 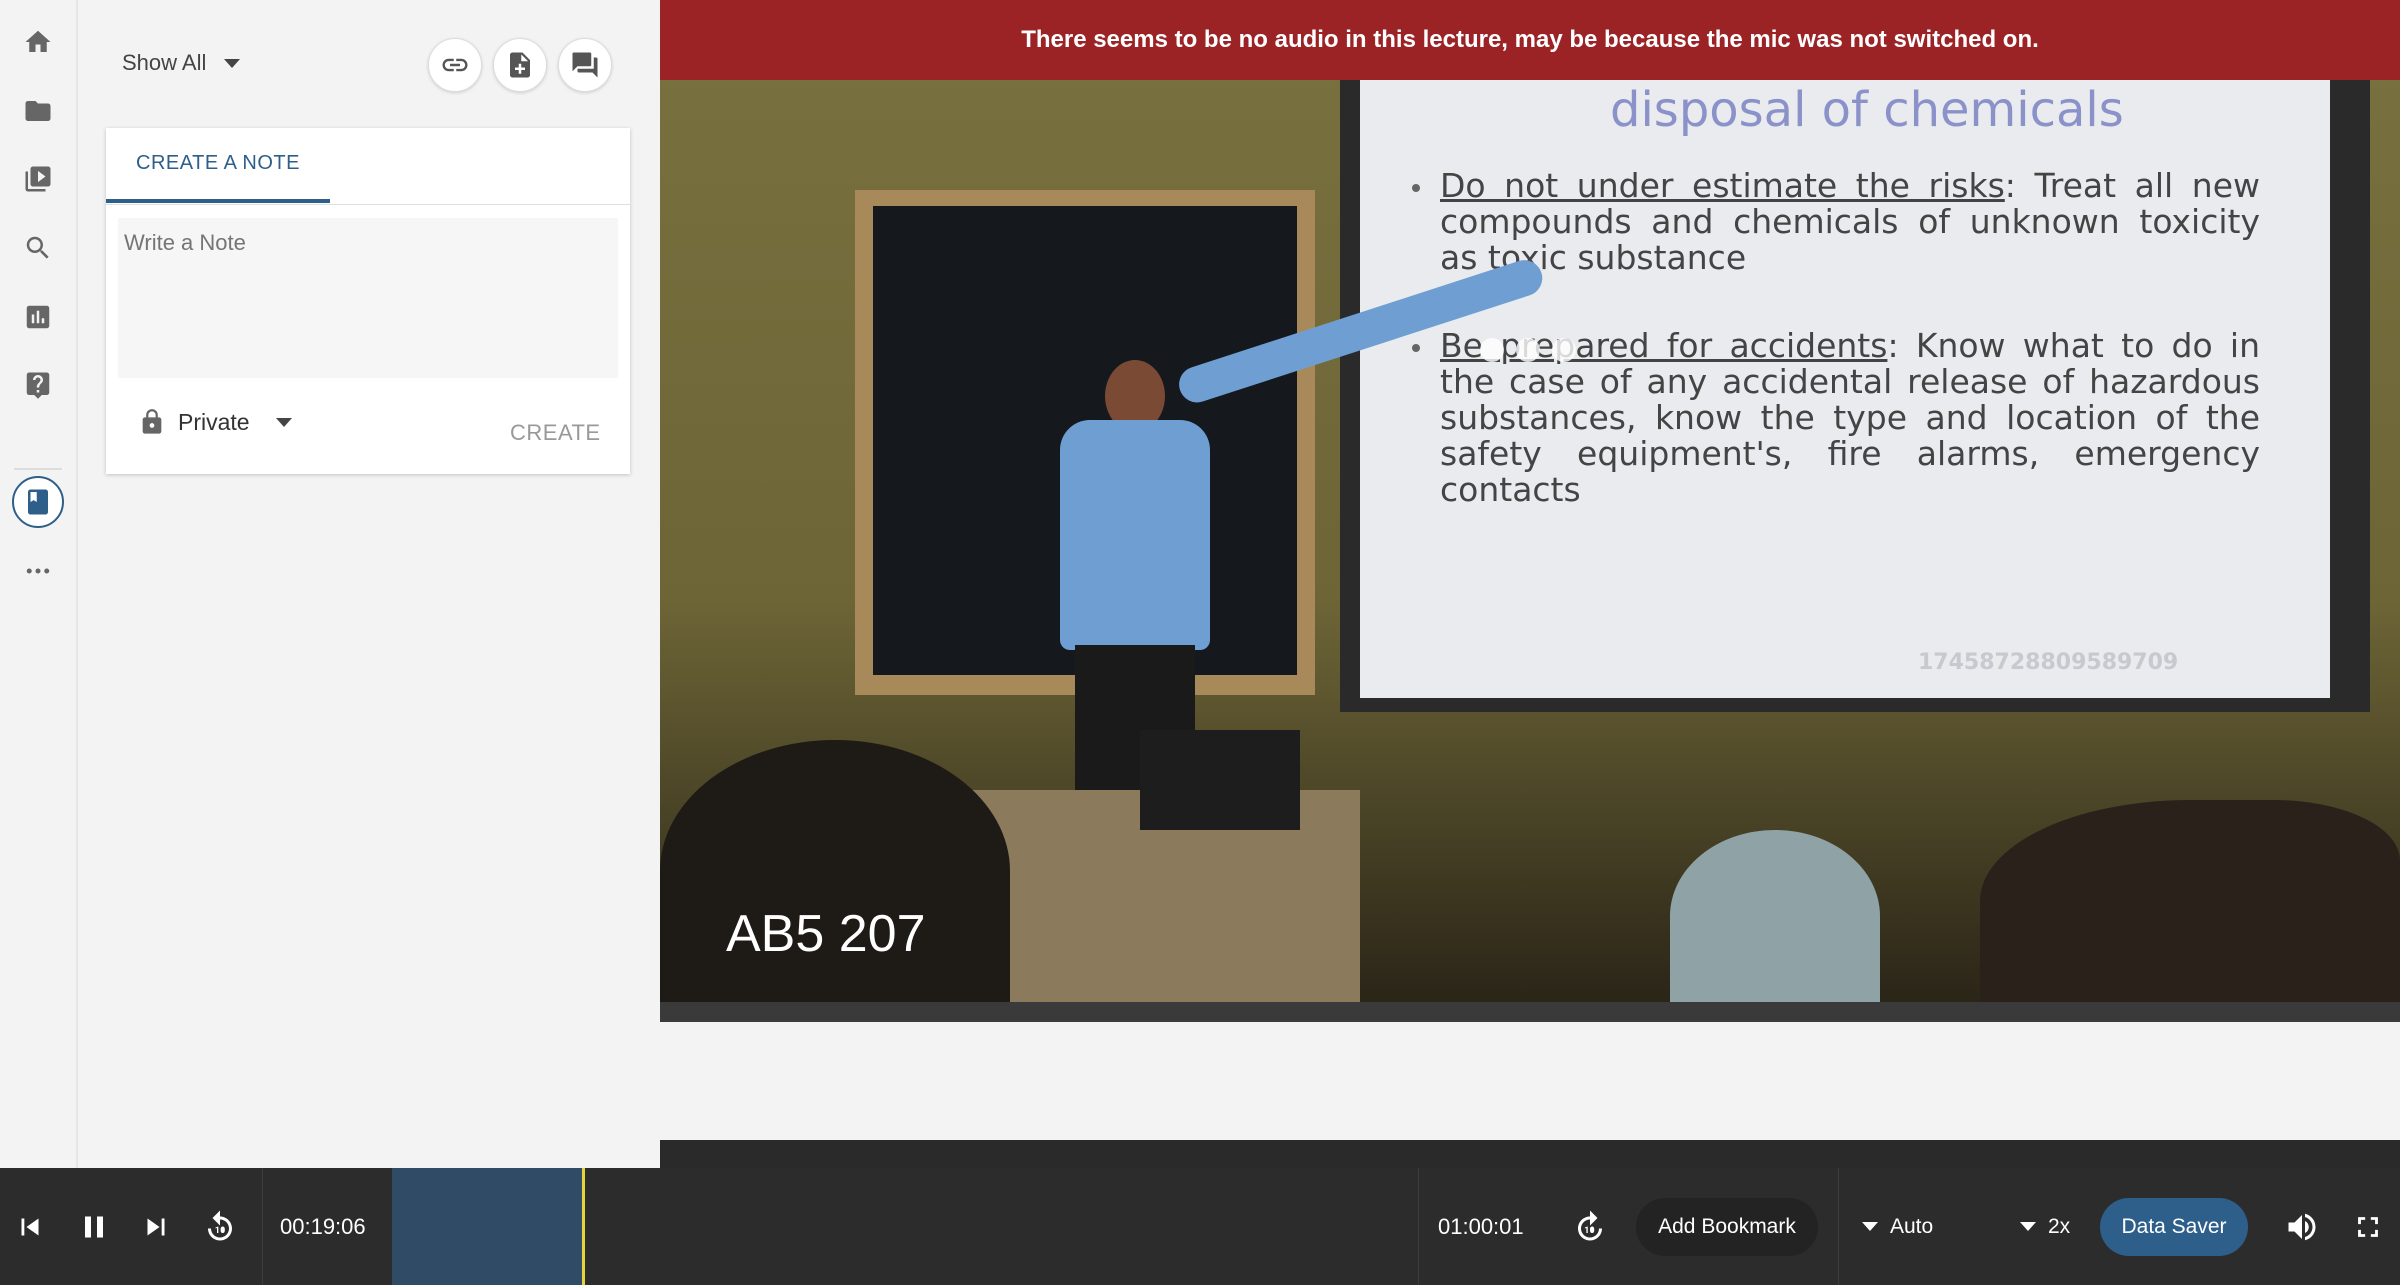 I want to click on quality-label: Auto, so click(x=1912, y=1226).